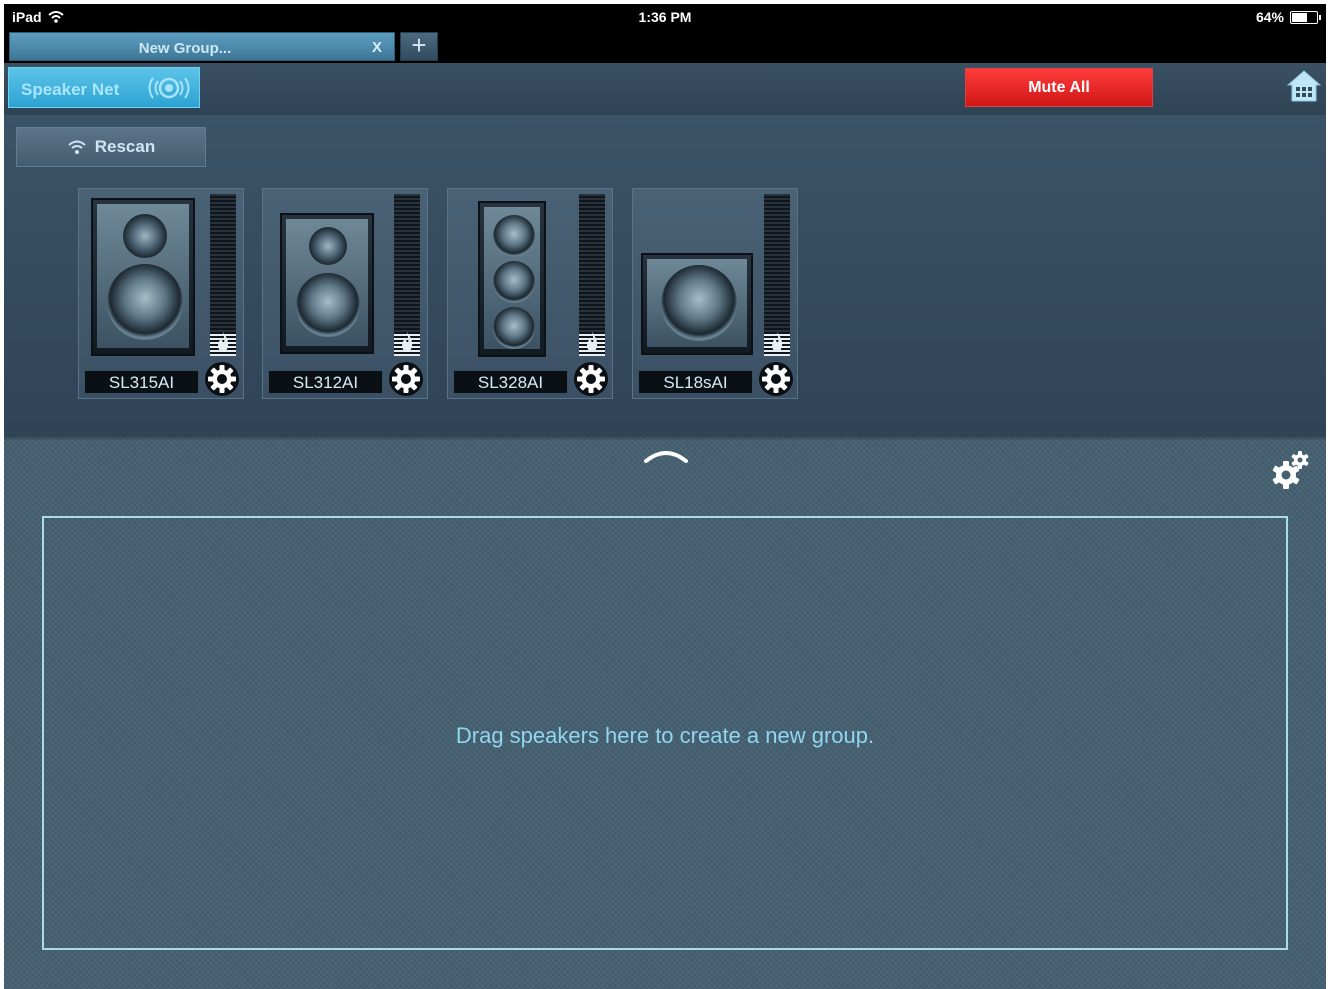 Image resolution: width=1328 pixels, height=989 pixels. I want to click on speaker-name-label: SL328AI, so click(510, 382).